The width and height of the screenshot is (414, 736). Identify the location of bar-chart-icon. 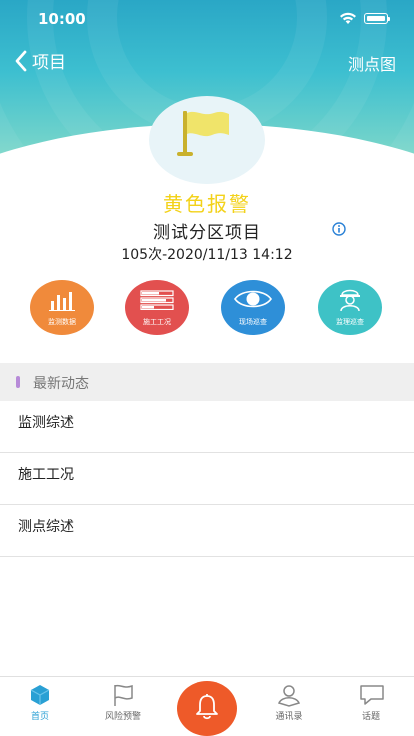
(62, 301).